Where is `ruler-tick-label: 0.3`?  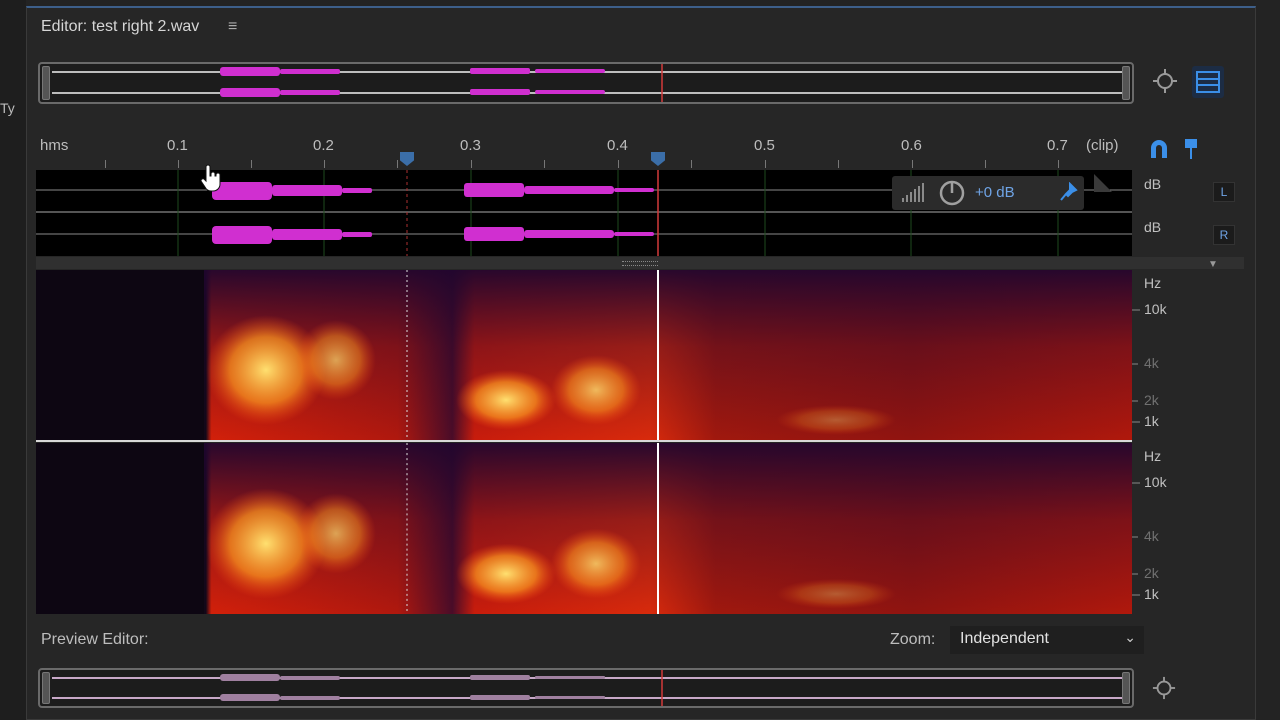
ruler-tick-label: 0.3 is located at coordinates (470, 145).